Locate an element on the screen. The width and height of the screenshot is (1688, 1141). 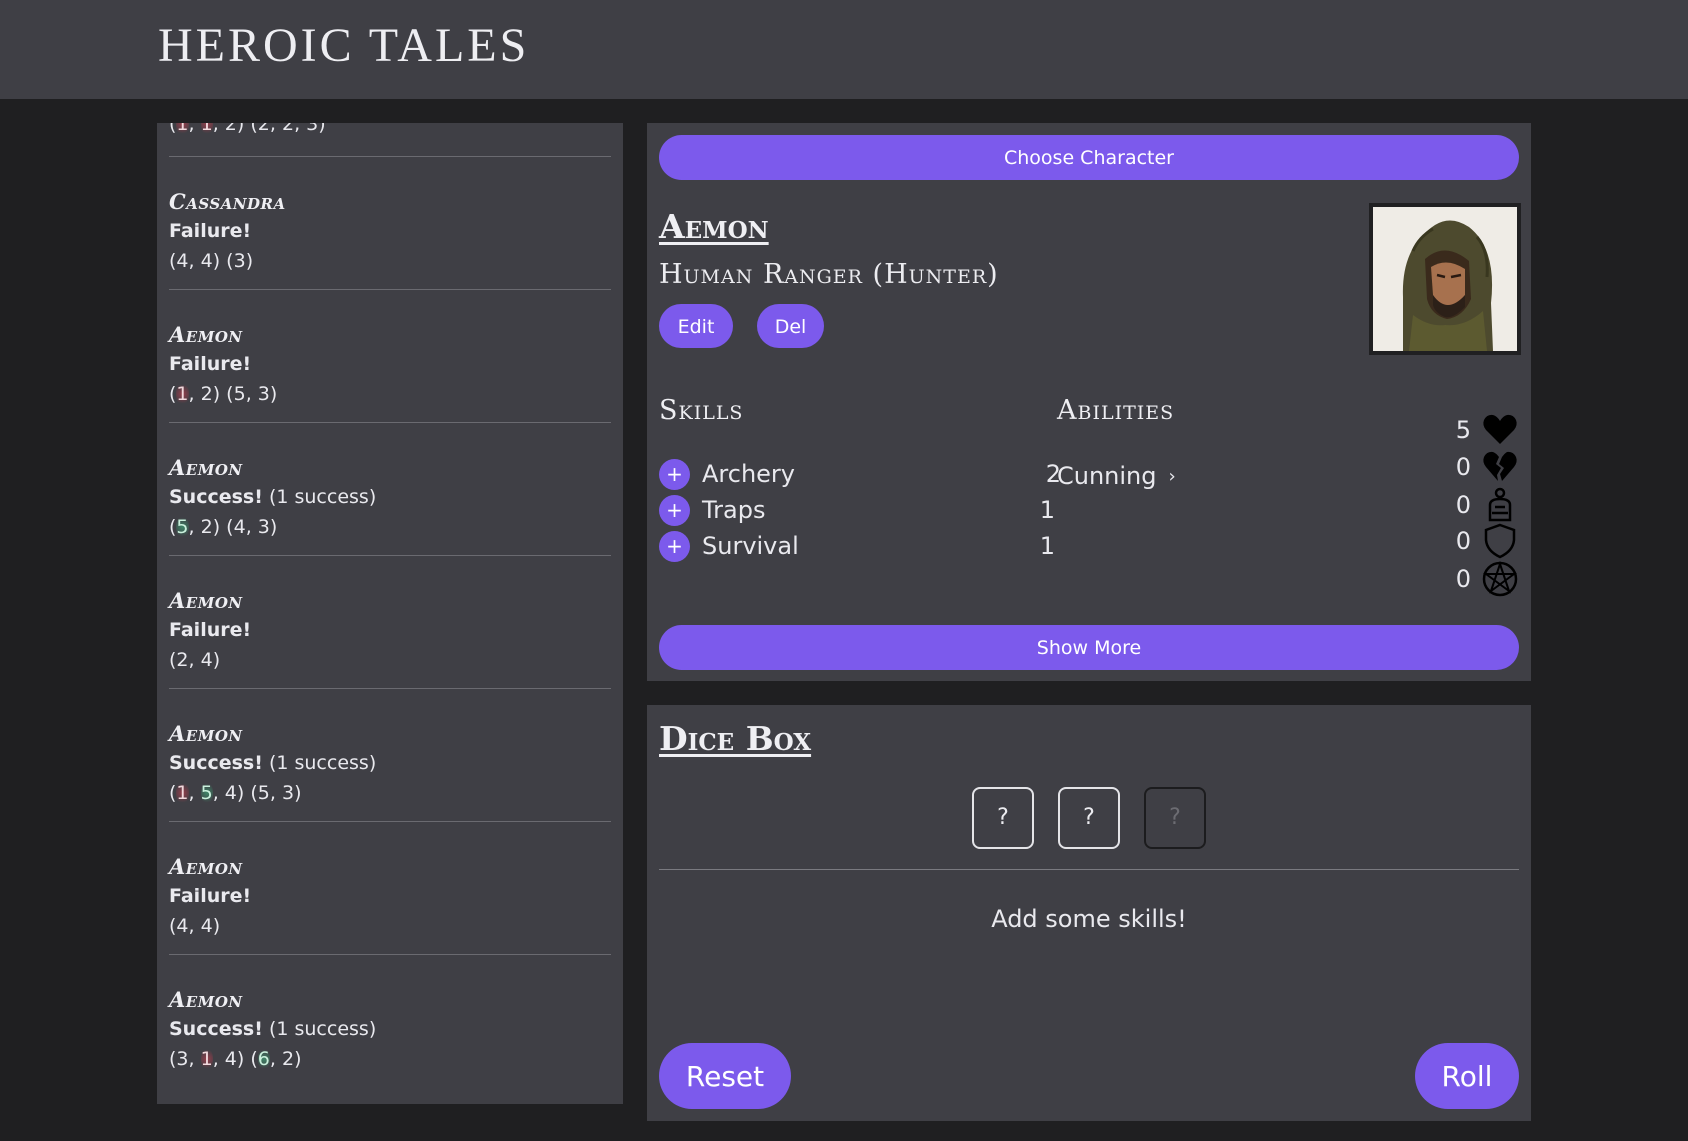
heart-icon is located at coordinates (1500, 429).